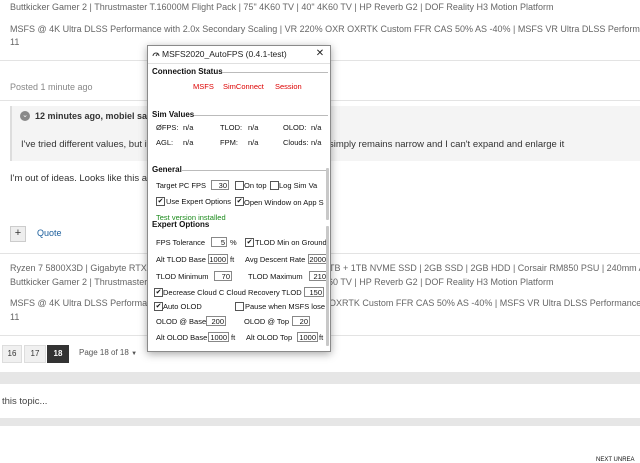 This screenshot has height=463, width=640. What do you see at coordinates (82, 268) in the screenshot?
I see `signature-line: Ryzen 7 5800X3D | Gigabyte RTX 4` at bounding box center [82, 268].